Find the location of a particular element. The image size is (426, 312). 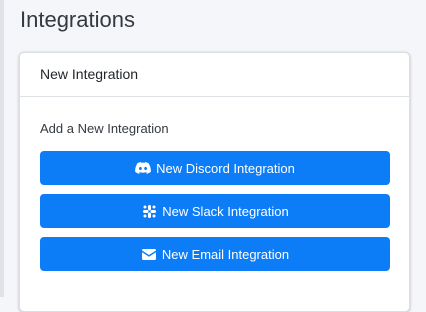

discord-icon is located at coordinates (143, 168).